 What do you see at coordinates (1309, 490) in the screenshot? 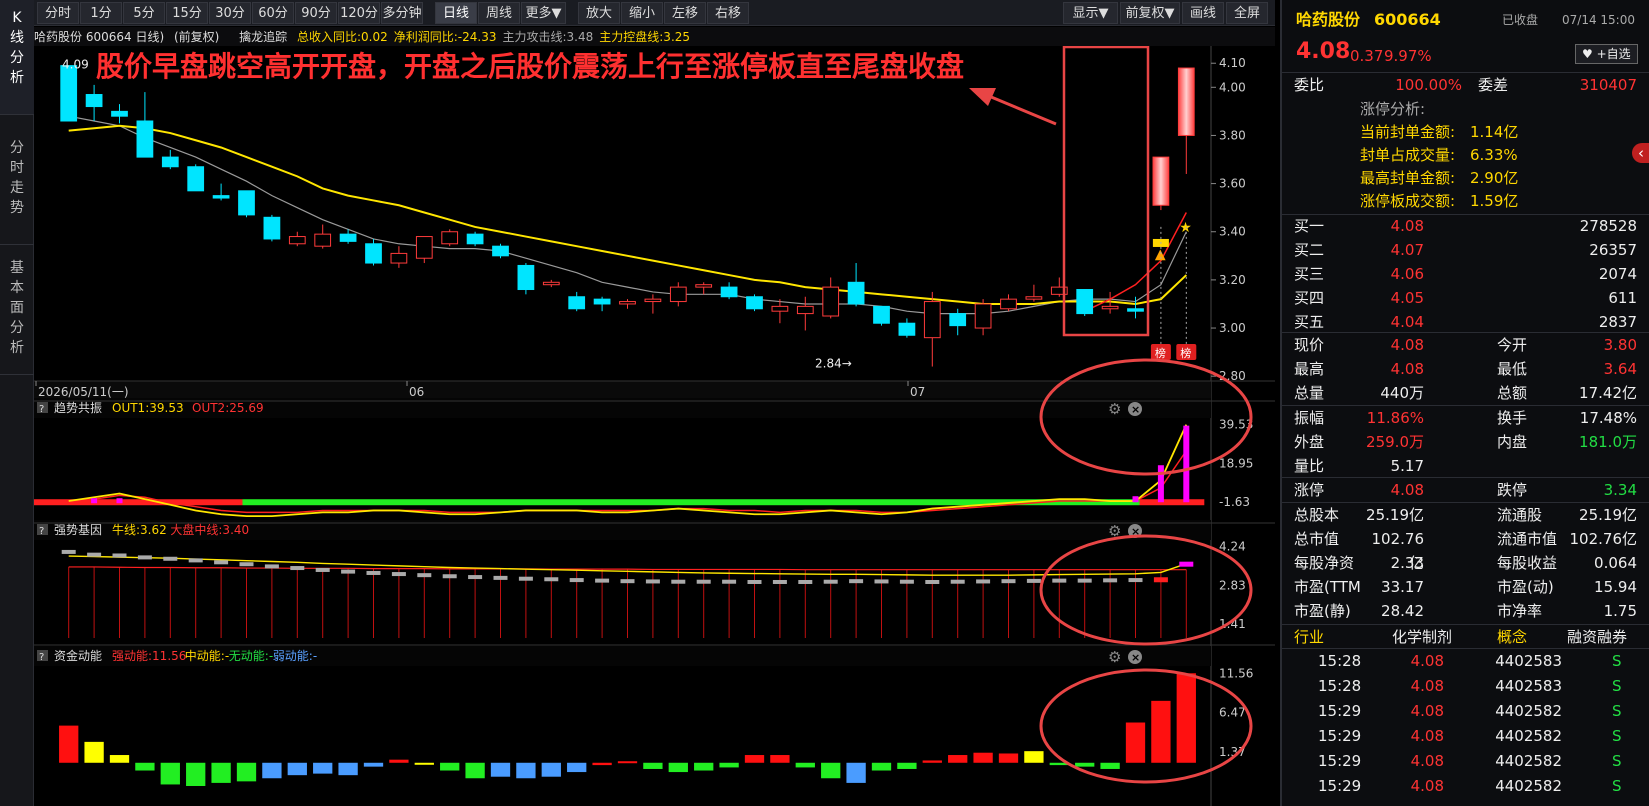
I see `limit-up-label: 涨停` at bounding box center [1309, 490].